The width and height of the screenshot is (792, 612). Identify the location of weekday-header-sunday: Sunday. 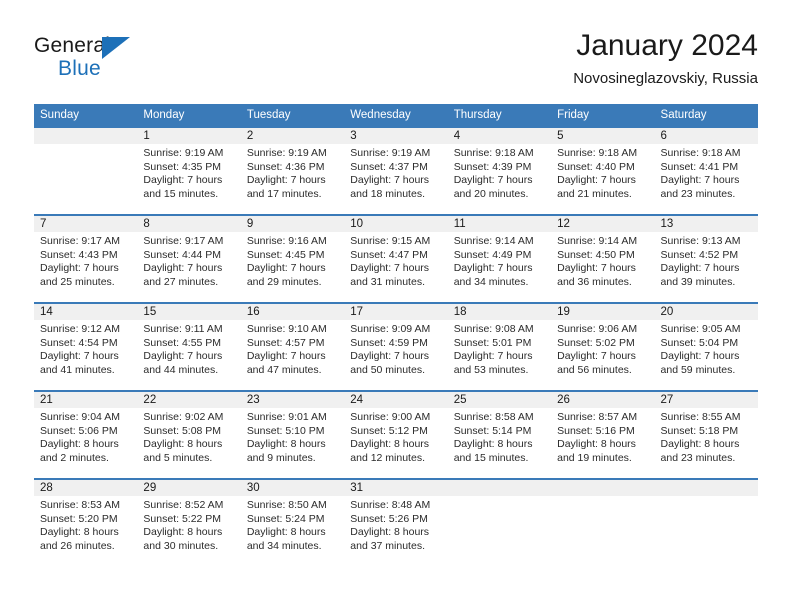
(86, 115).